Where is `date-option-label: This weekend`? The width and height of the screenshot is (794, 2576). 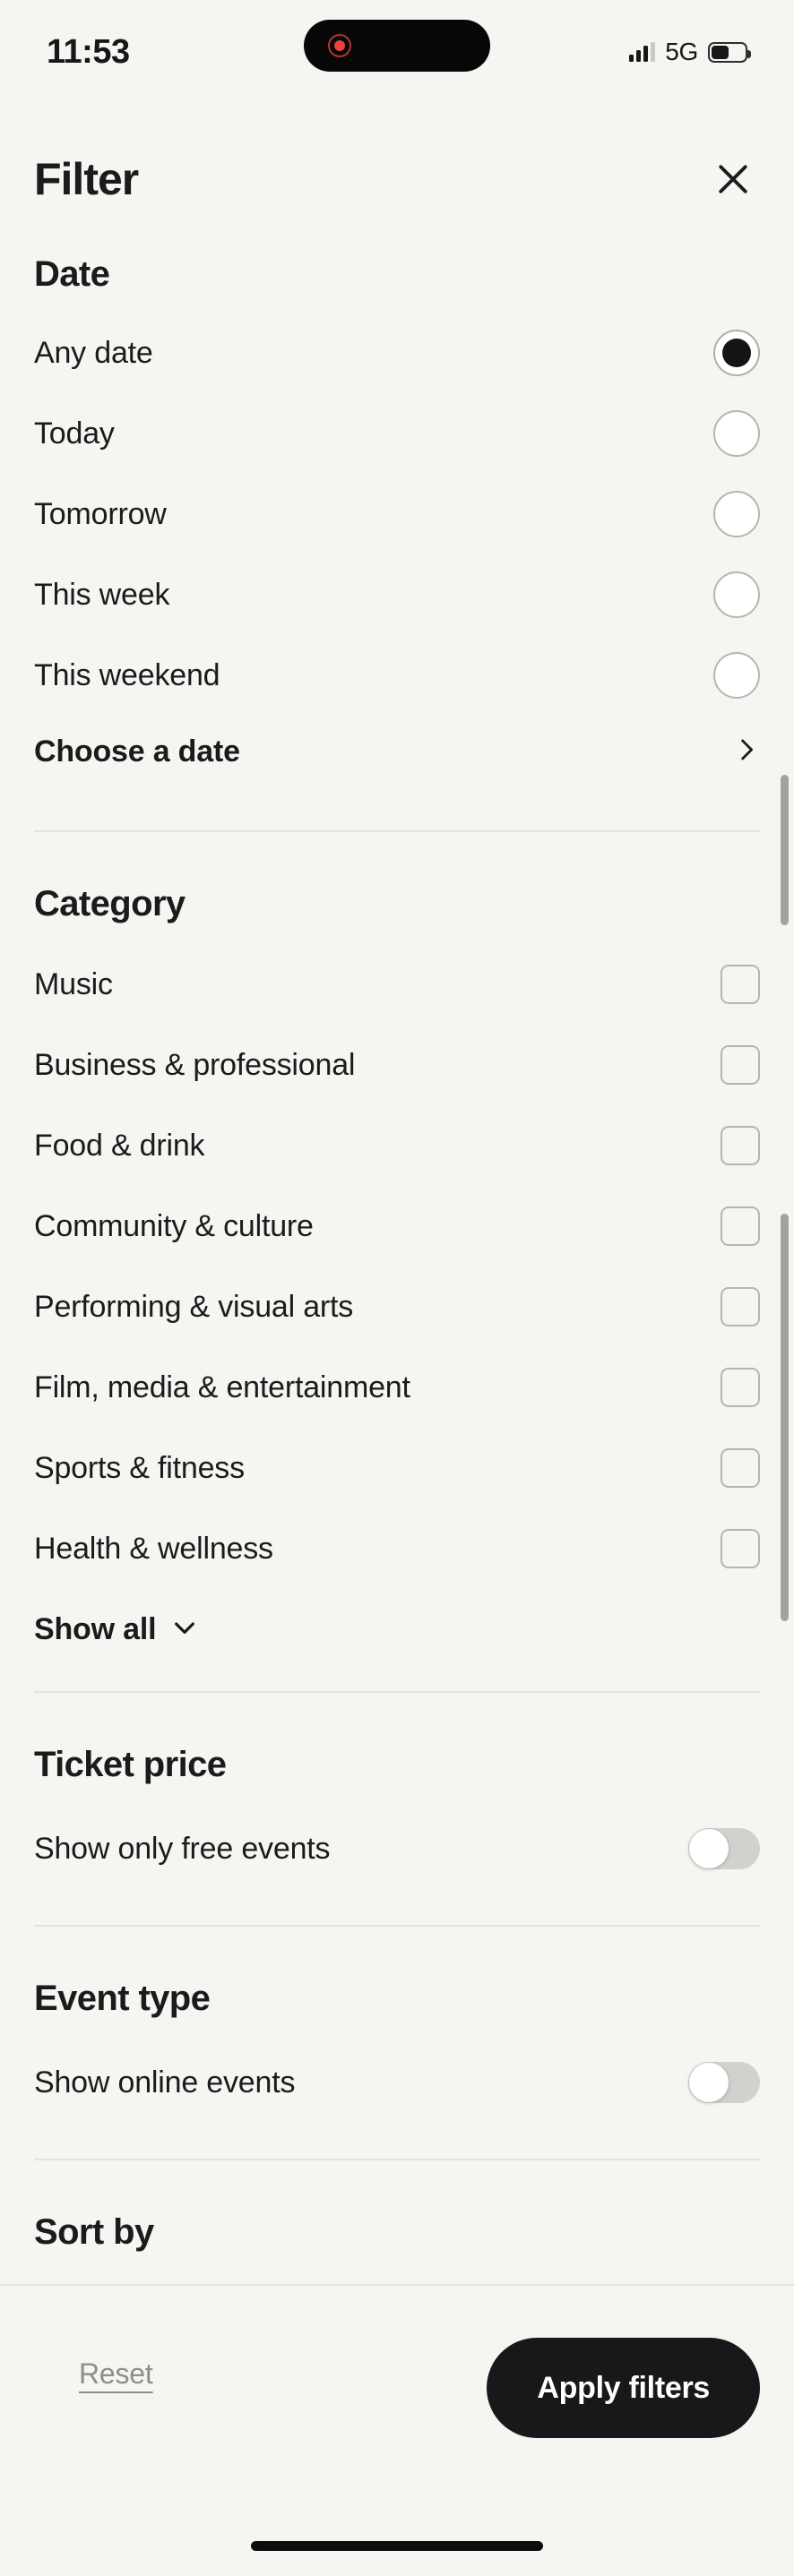 date-option-label: This weekend is located at coordinates (127, 674).